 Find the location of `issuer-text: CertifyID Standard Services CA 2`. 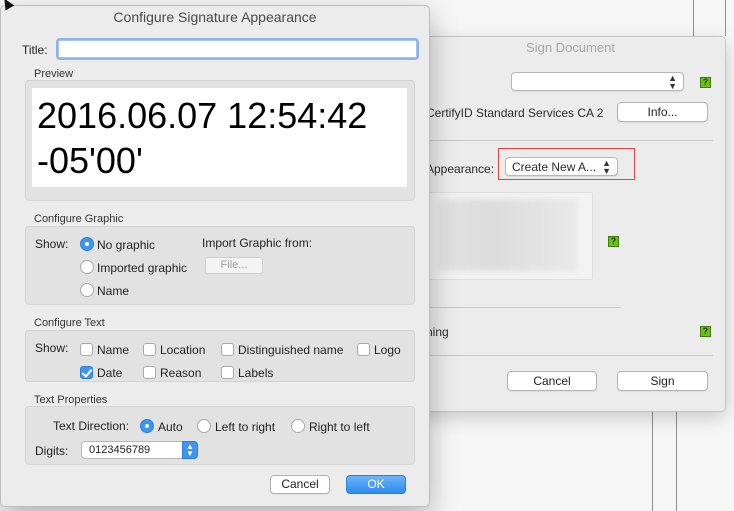

issuer-text: CertifyID Standard Services CA 2 is located at coordinates (515, 113).